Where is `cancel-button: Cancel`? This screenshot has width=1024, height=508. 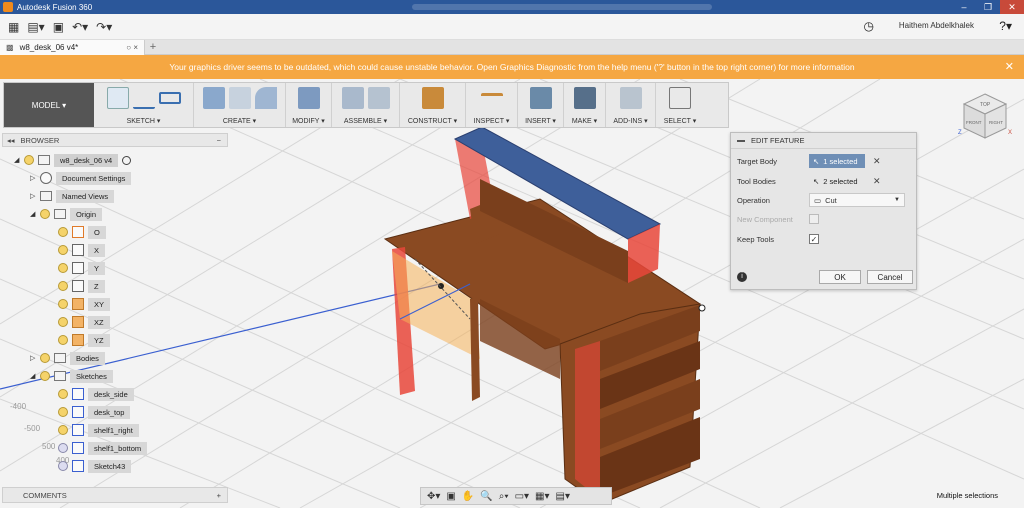
cancel-button: Cancel is located at coordinates (890, 277).